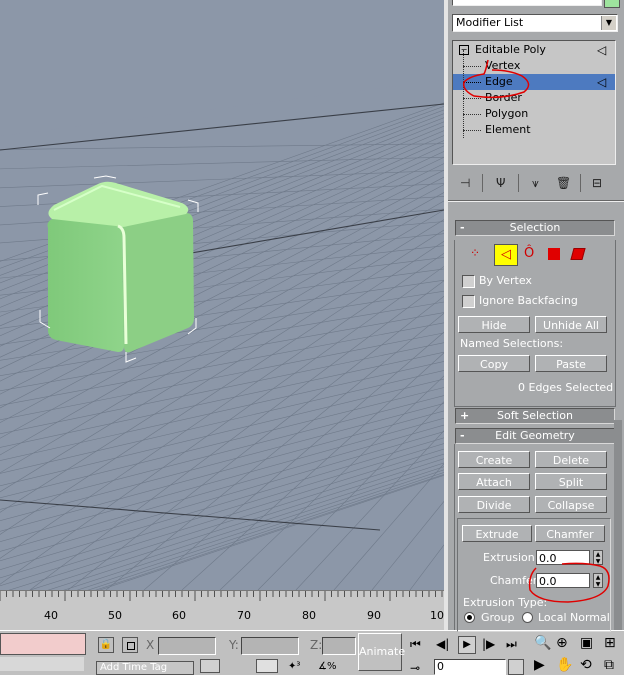 The height and width of the screenshot is (675, 624). I want to click on rollout-title: Selection, so click(535, 227).